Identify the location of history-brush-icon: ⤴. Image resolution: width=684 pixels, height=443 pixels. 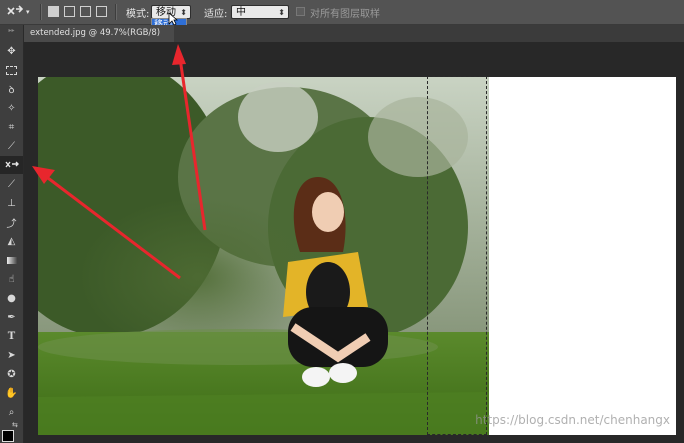
(11, 224).